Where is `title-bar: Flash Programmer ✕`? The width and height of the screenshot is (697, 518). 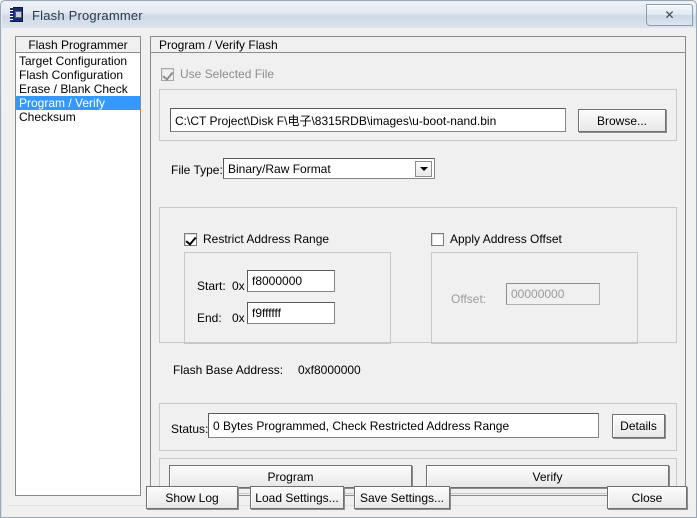 title-bar: Flash Programmer ✕ is located at coordinates (349, 15).